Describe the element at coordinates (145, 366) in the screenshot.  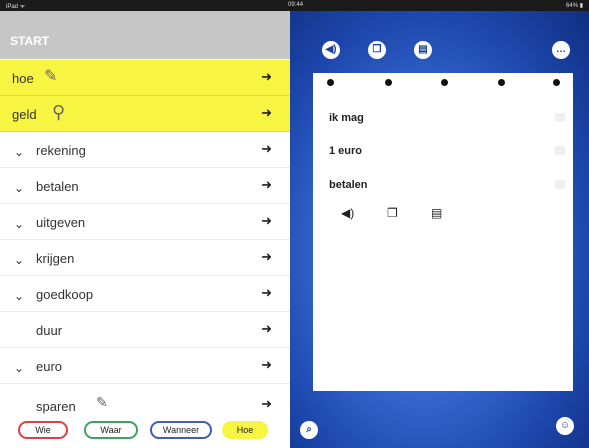
I see `list-item-euro: ⌄ euro ➜` at that location.